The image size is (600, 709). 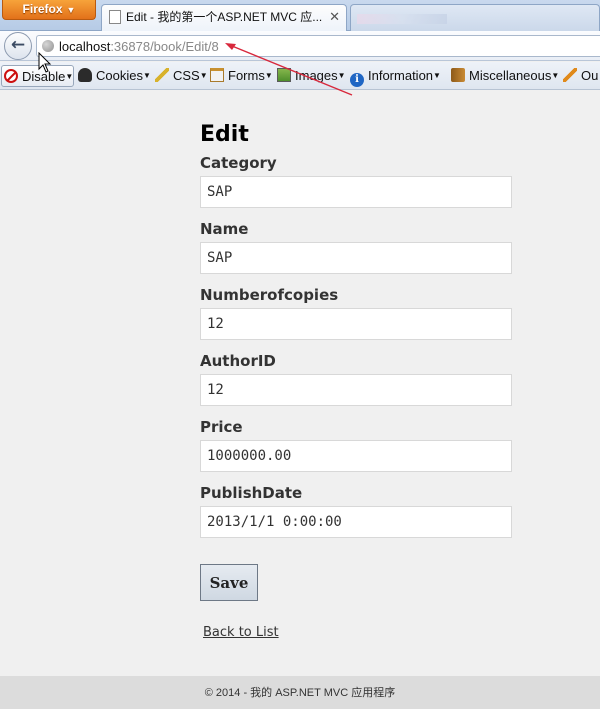 What do you see at coordinates (186, 75) in the screenshot?
I see `devbar-label: CSS` at bounding box center [186, 75].